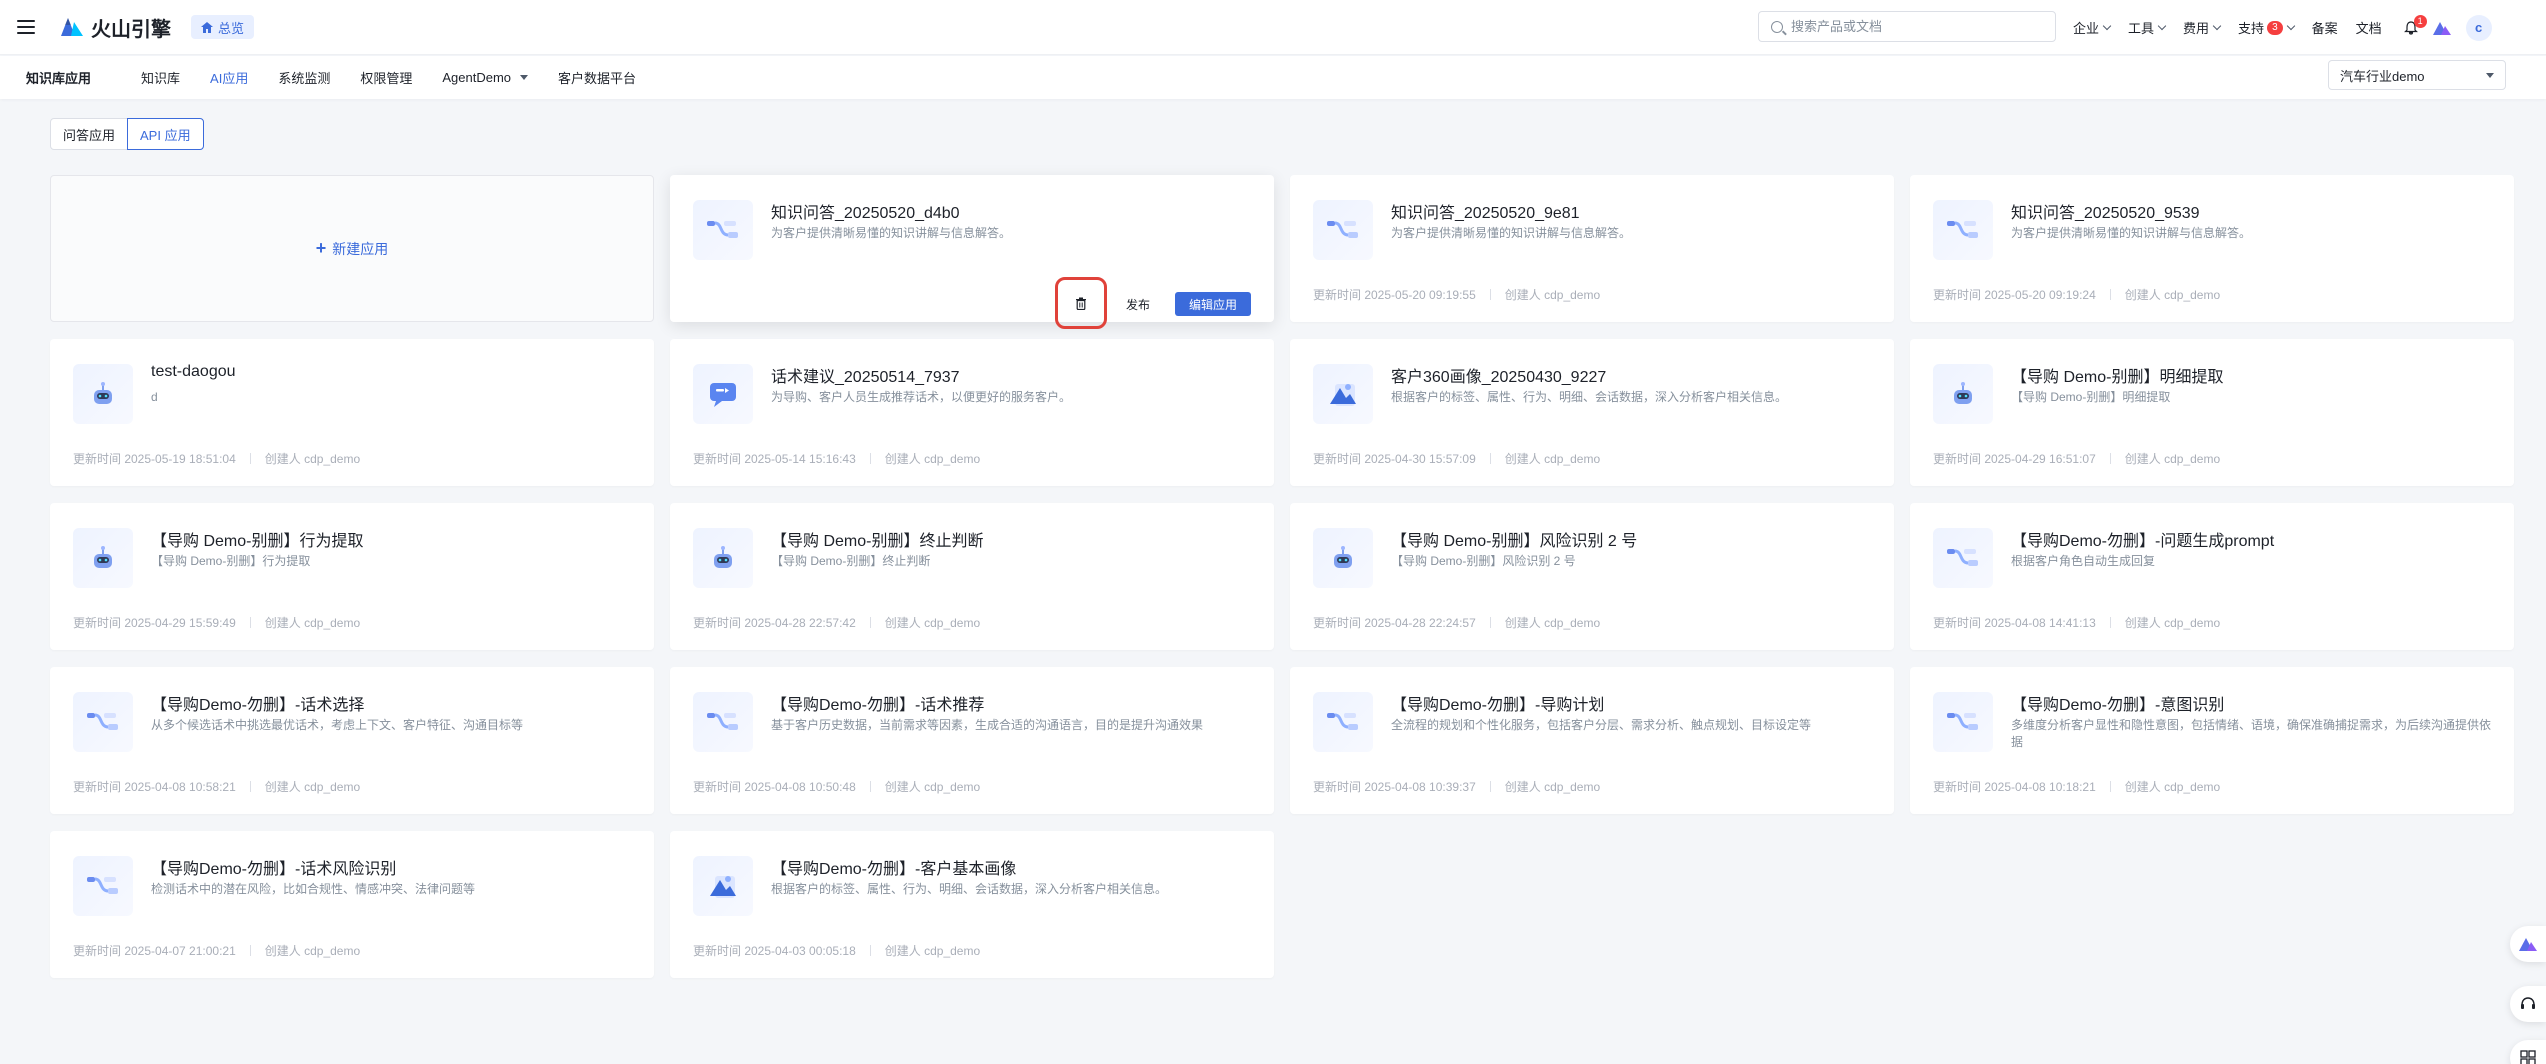  Describe the element at coordinates (165, 134) in the screenshot. I see `toggle-api-apps: API 应用` at that location.